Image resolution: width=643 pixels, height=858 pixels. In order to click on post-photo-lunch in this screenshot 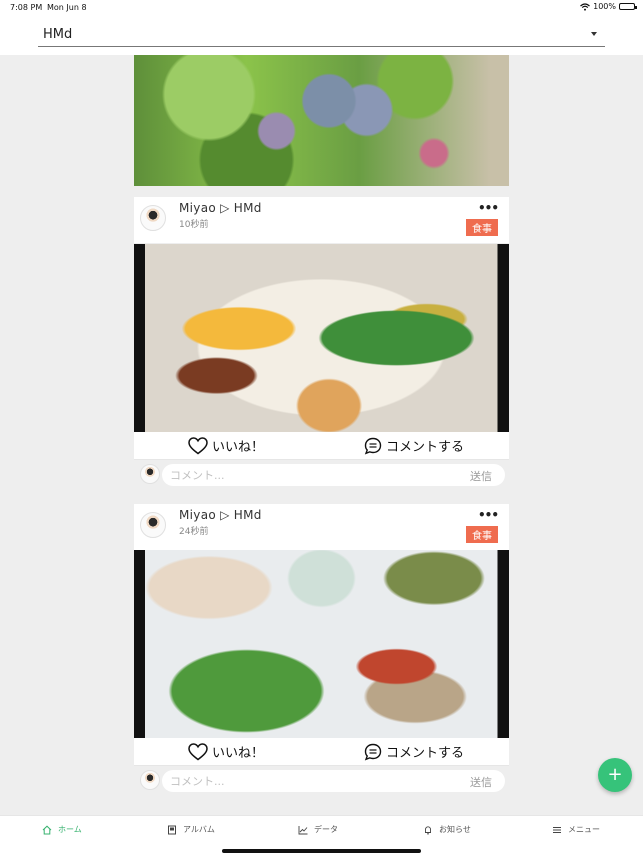, I will do `click(321, 644)`.